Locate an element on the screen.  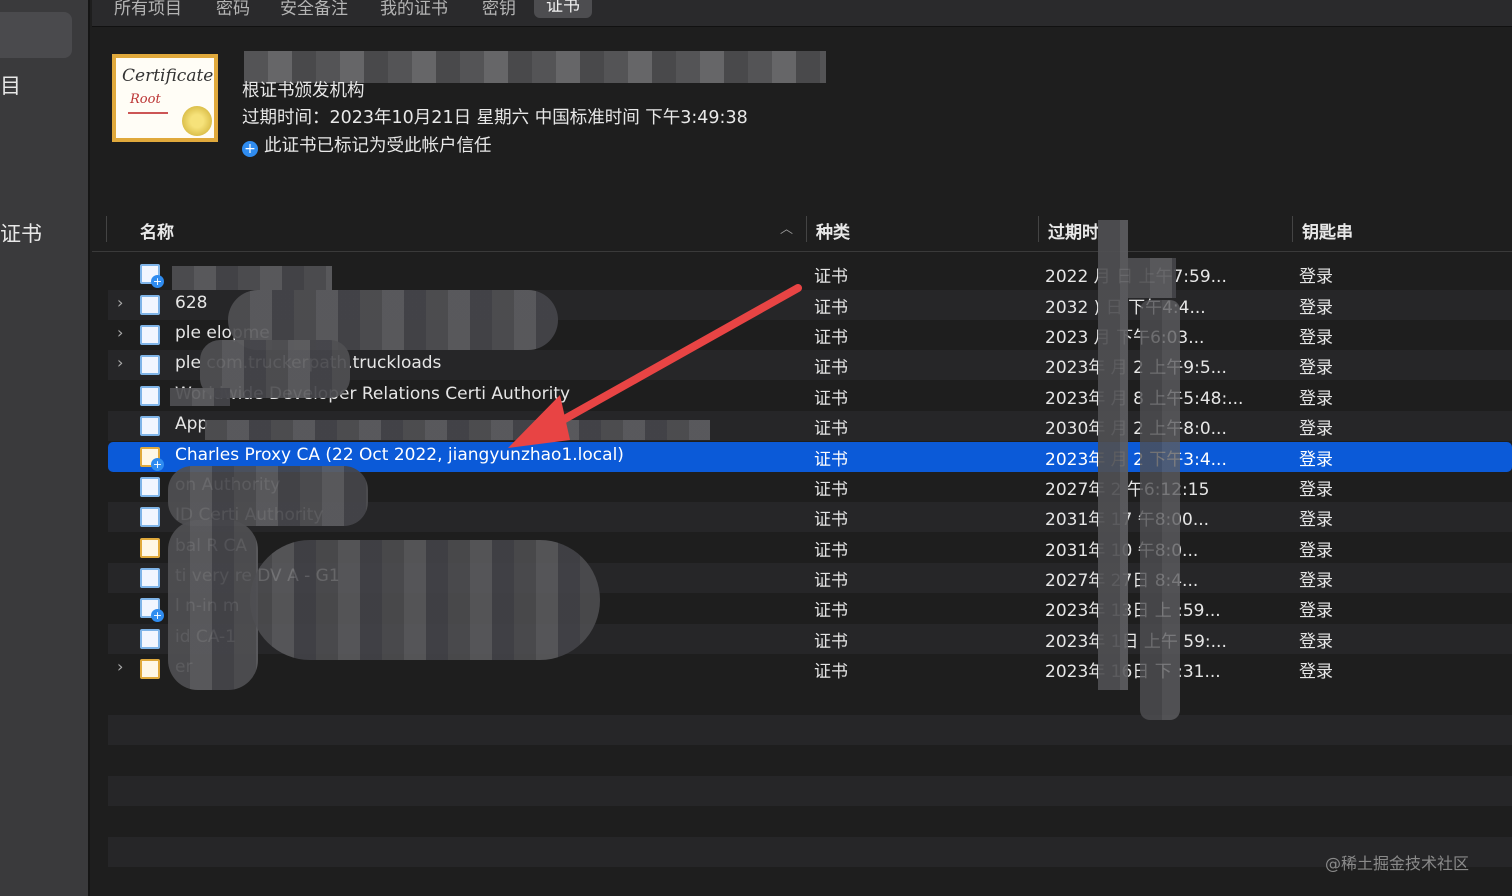
tab-passwords: 密码 is located at coordinates (233, 9).